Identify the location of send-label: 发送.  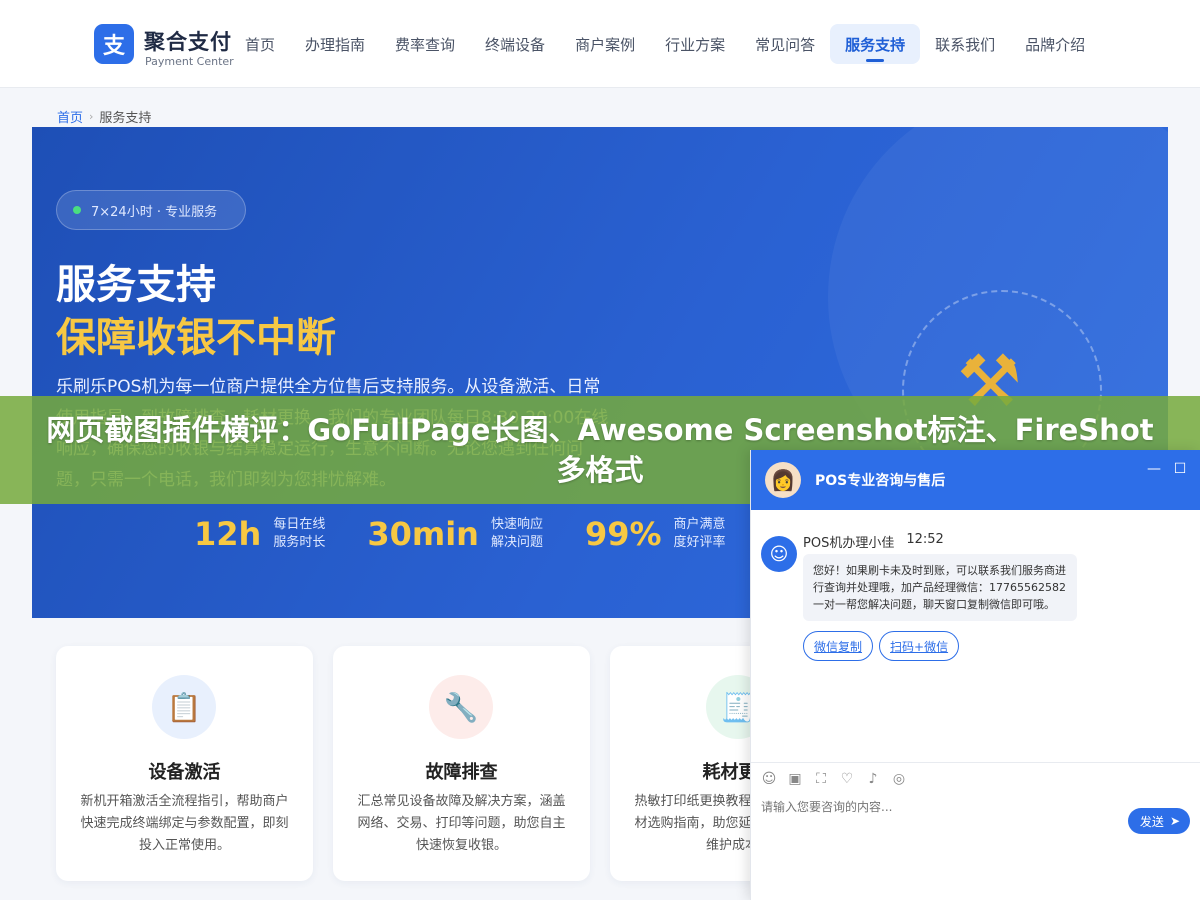
(1151, 821).